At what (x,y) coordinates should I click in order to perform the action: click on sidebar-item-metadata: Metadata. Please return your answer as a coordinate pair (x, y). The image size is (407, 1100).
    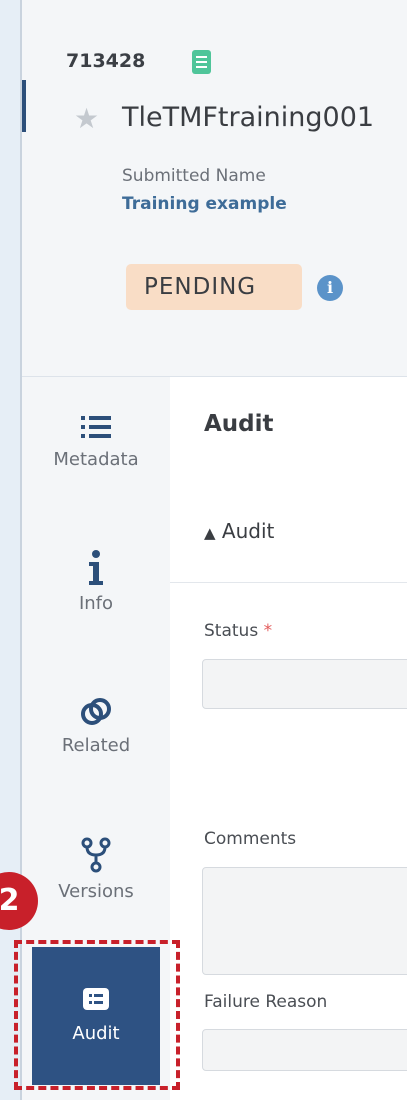
    Looking at the image, I should click on (96, 441).